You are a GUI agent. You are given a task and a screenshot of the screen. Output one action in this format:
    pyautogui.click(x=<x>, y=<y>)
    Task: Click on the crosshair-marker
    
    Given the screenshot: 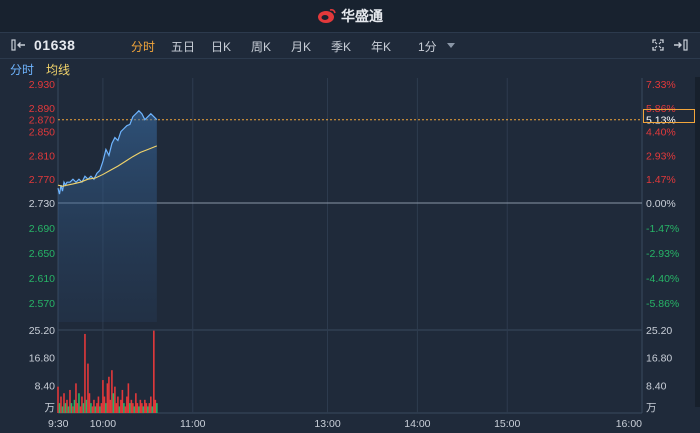 What is the action you would take?
    pyautogui.click(x=669, y=116)
    